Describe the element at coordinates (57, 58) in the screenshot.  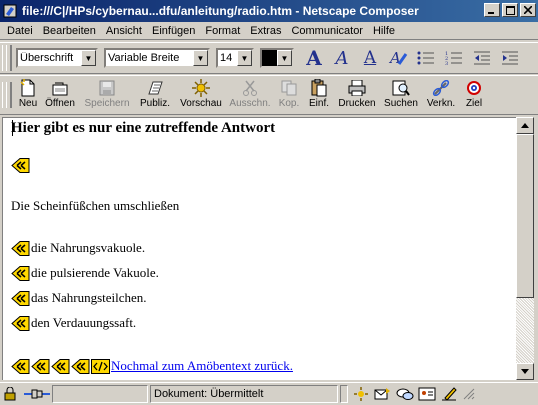
I see `paragraph-style-select: Überschrift ▼` at that location.